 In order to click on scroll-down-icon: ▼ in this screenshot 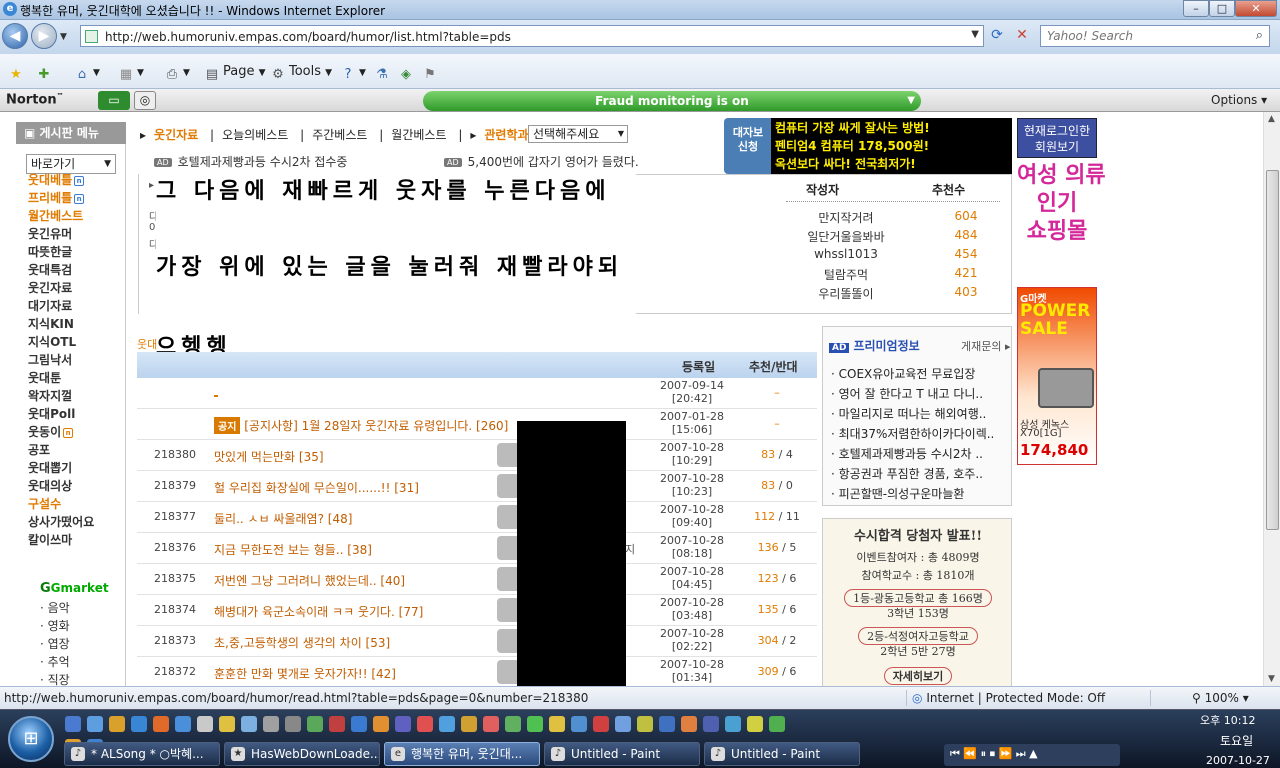, I will do `click(1271, 679)`.